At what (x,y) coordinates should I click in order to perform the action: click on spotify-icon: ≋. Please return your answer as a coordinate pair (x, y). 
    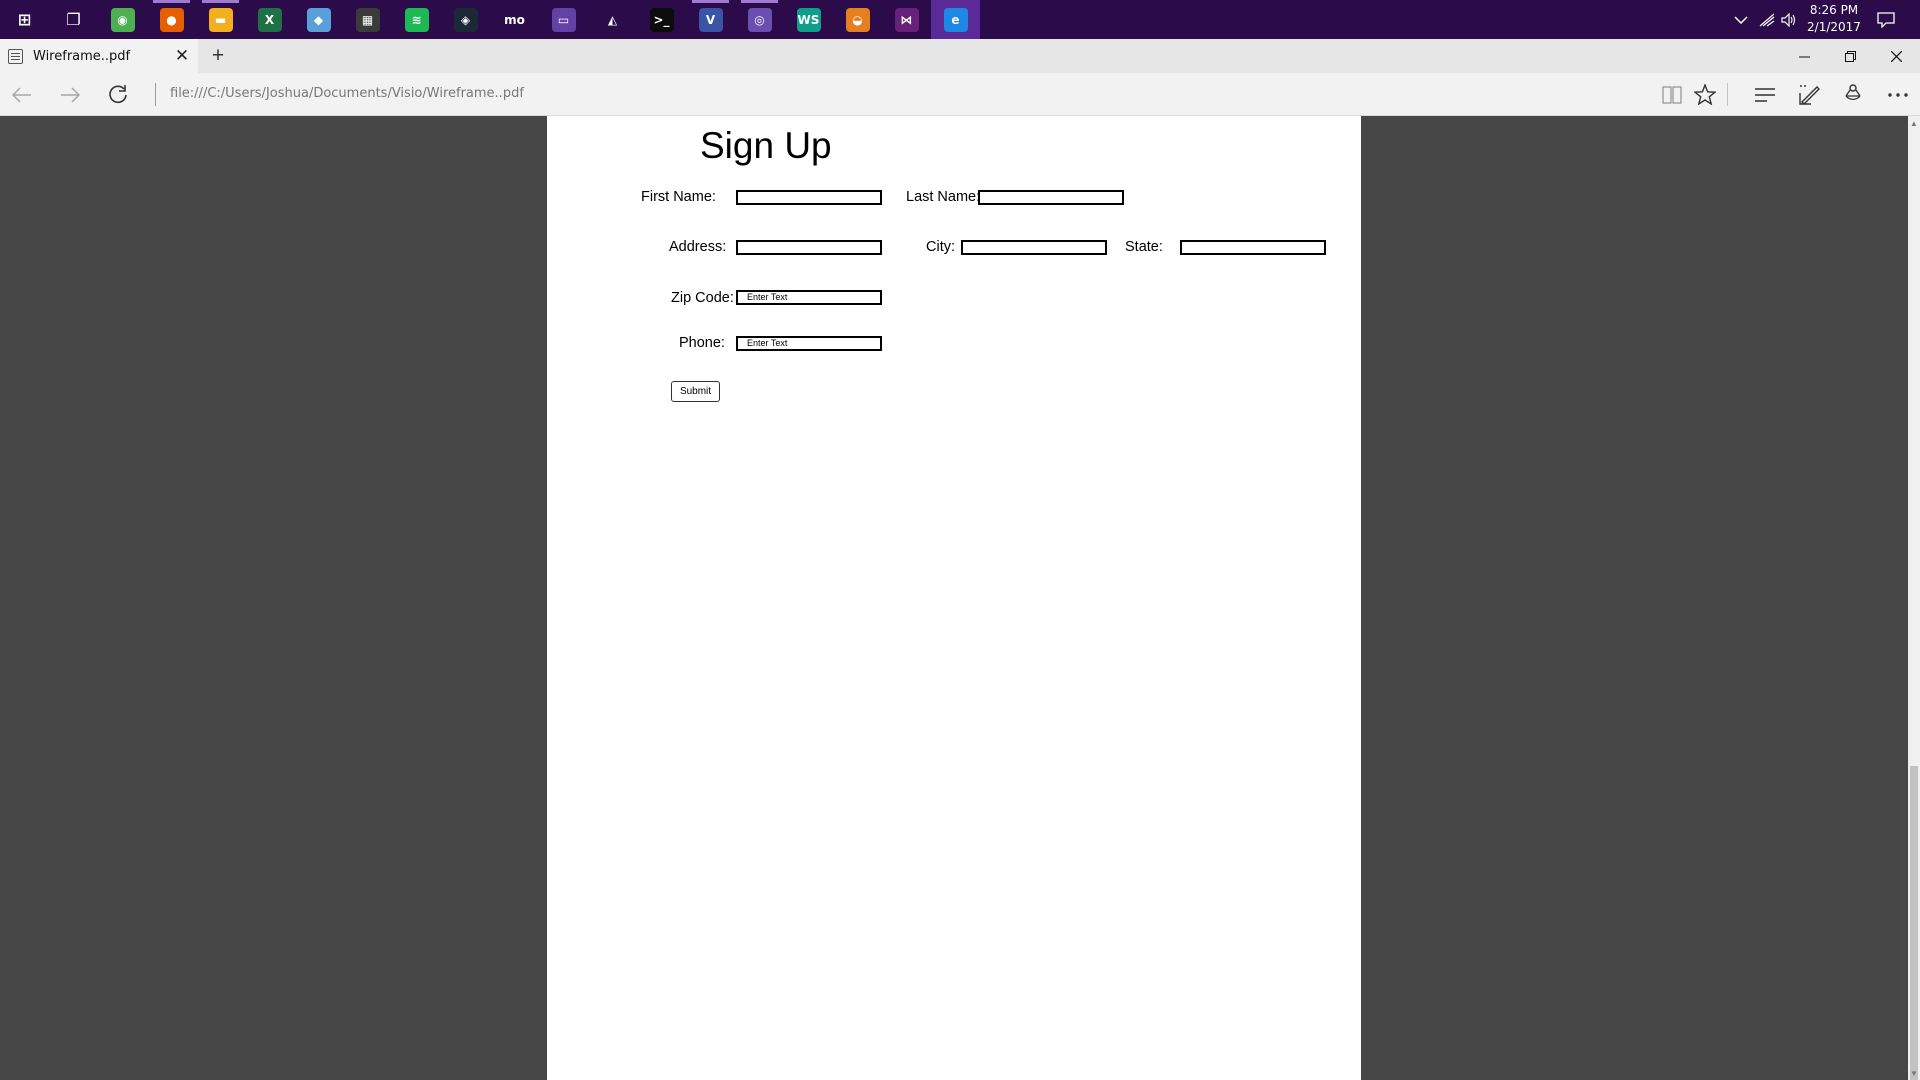
    Looking at the image, I should click on (416, 19).